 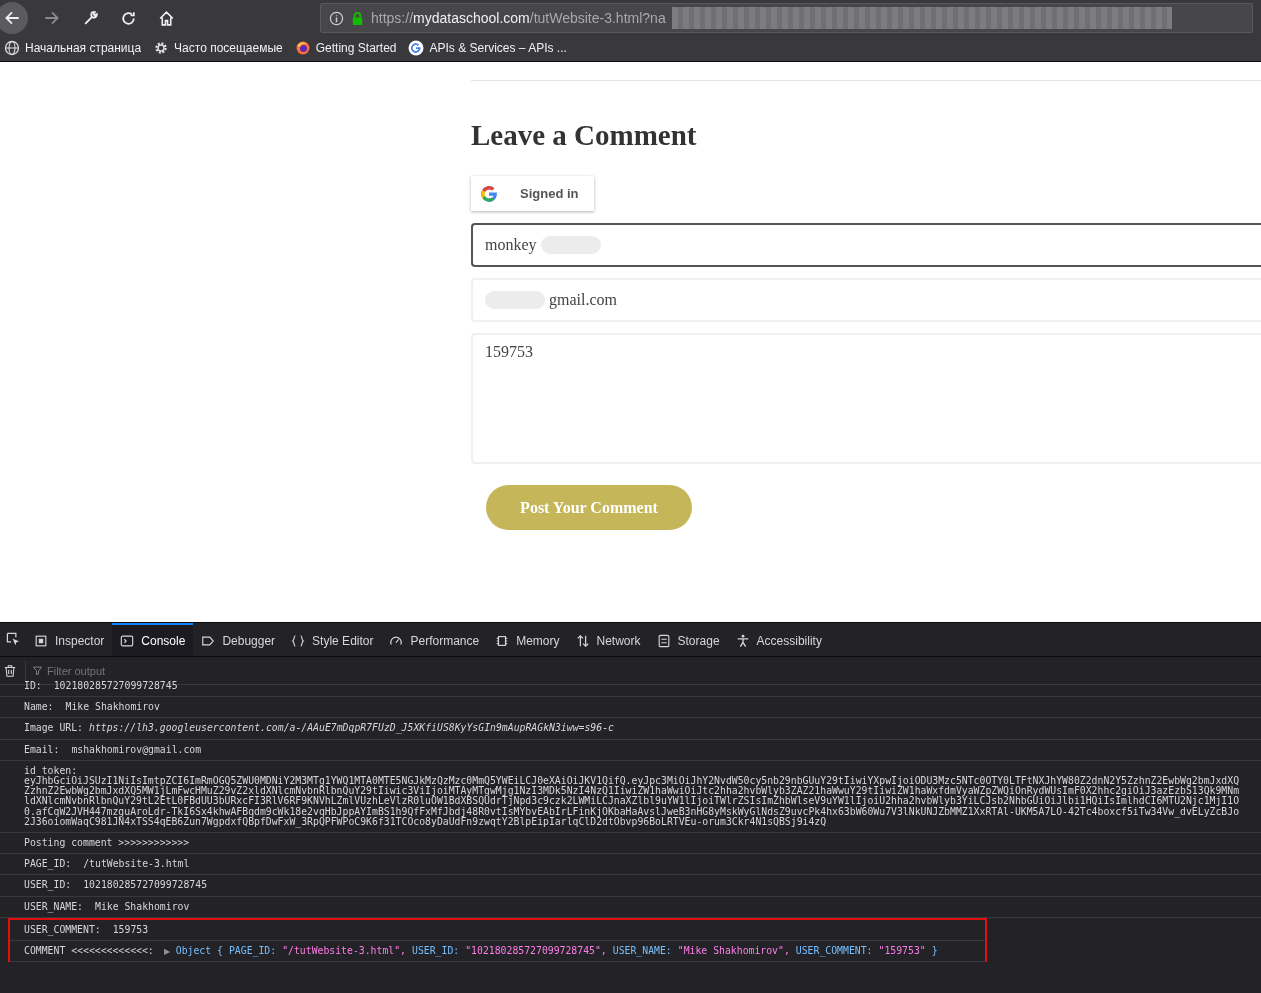 I want to click on left-arrow-icon, so click(x=12, y=18).